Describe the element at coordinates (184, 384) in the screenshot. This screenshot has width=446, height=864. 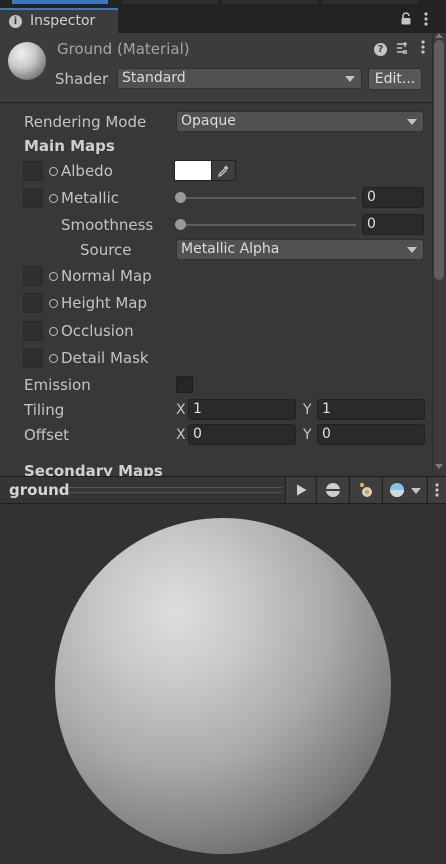
I see `emission-checkbox` at that location.